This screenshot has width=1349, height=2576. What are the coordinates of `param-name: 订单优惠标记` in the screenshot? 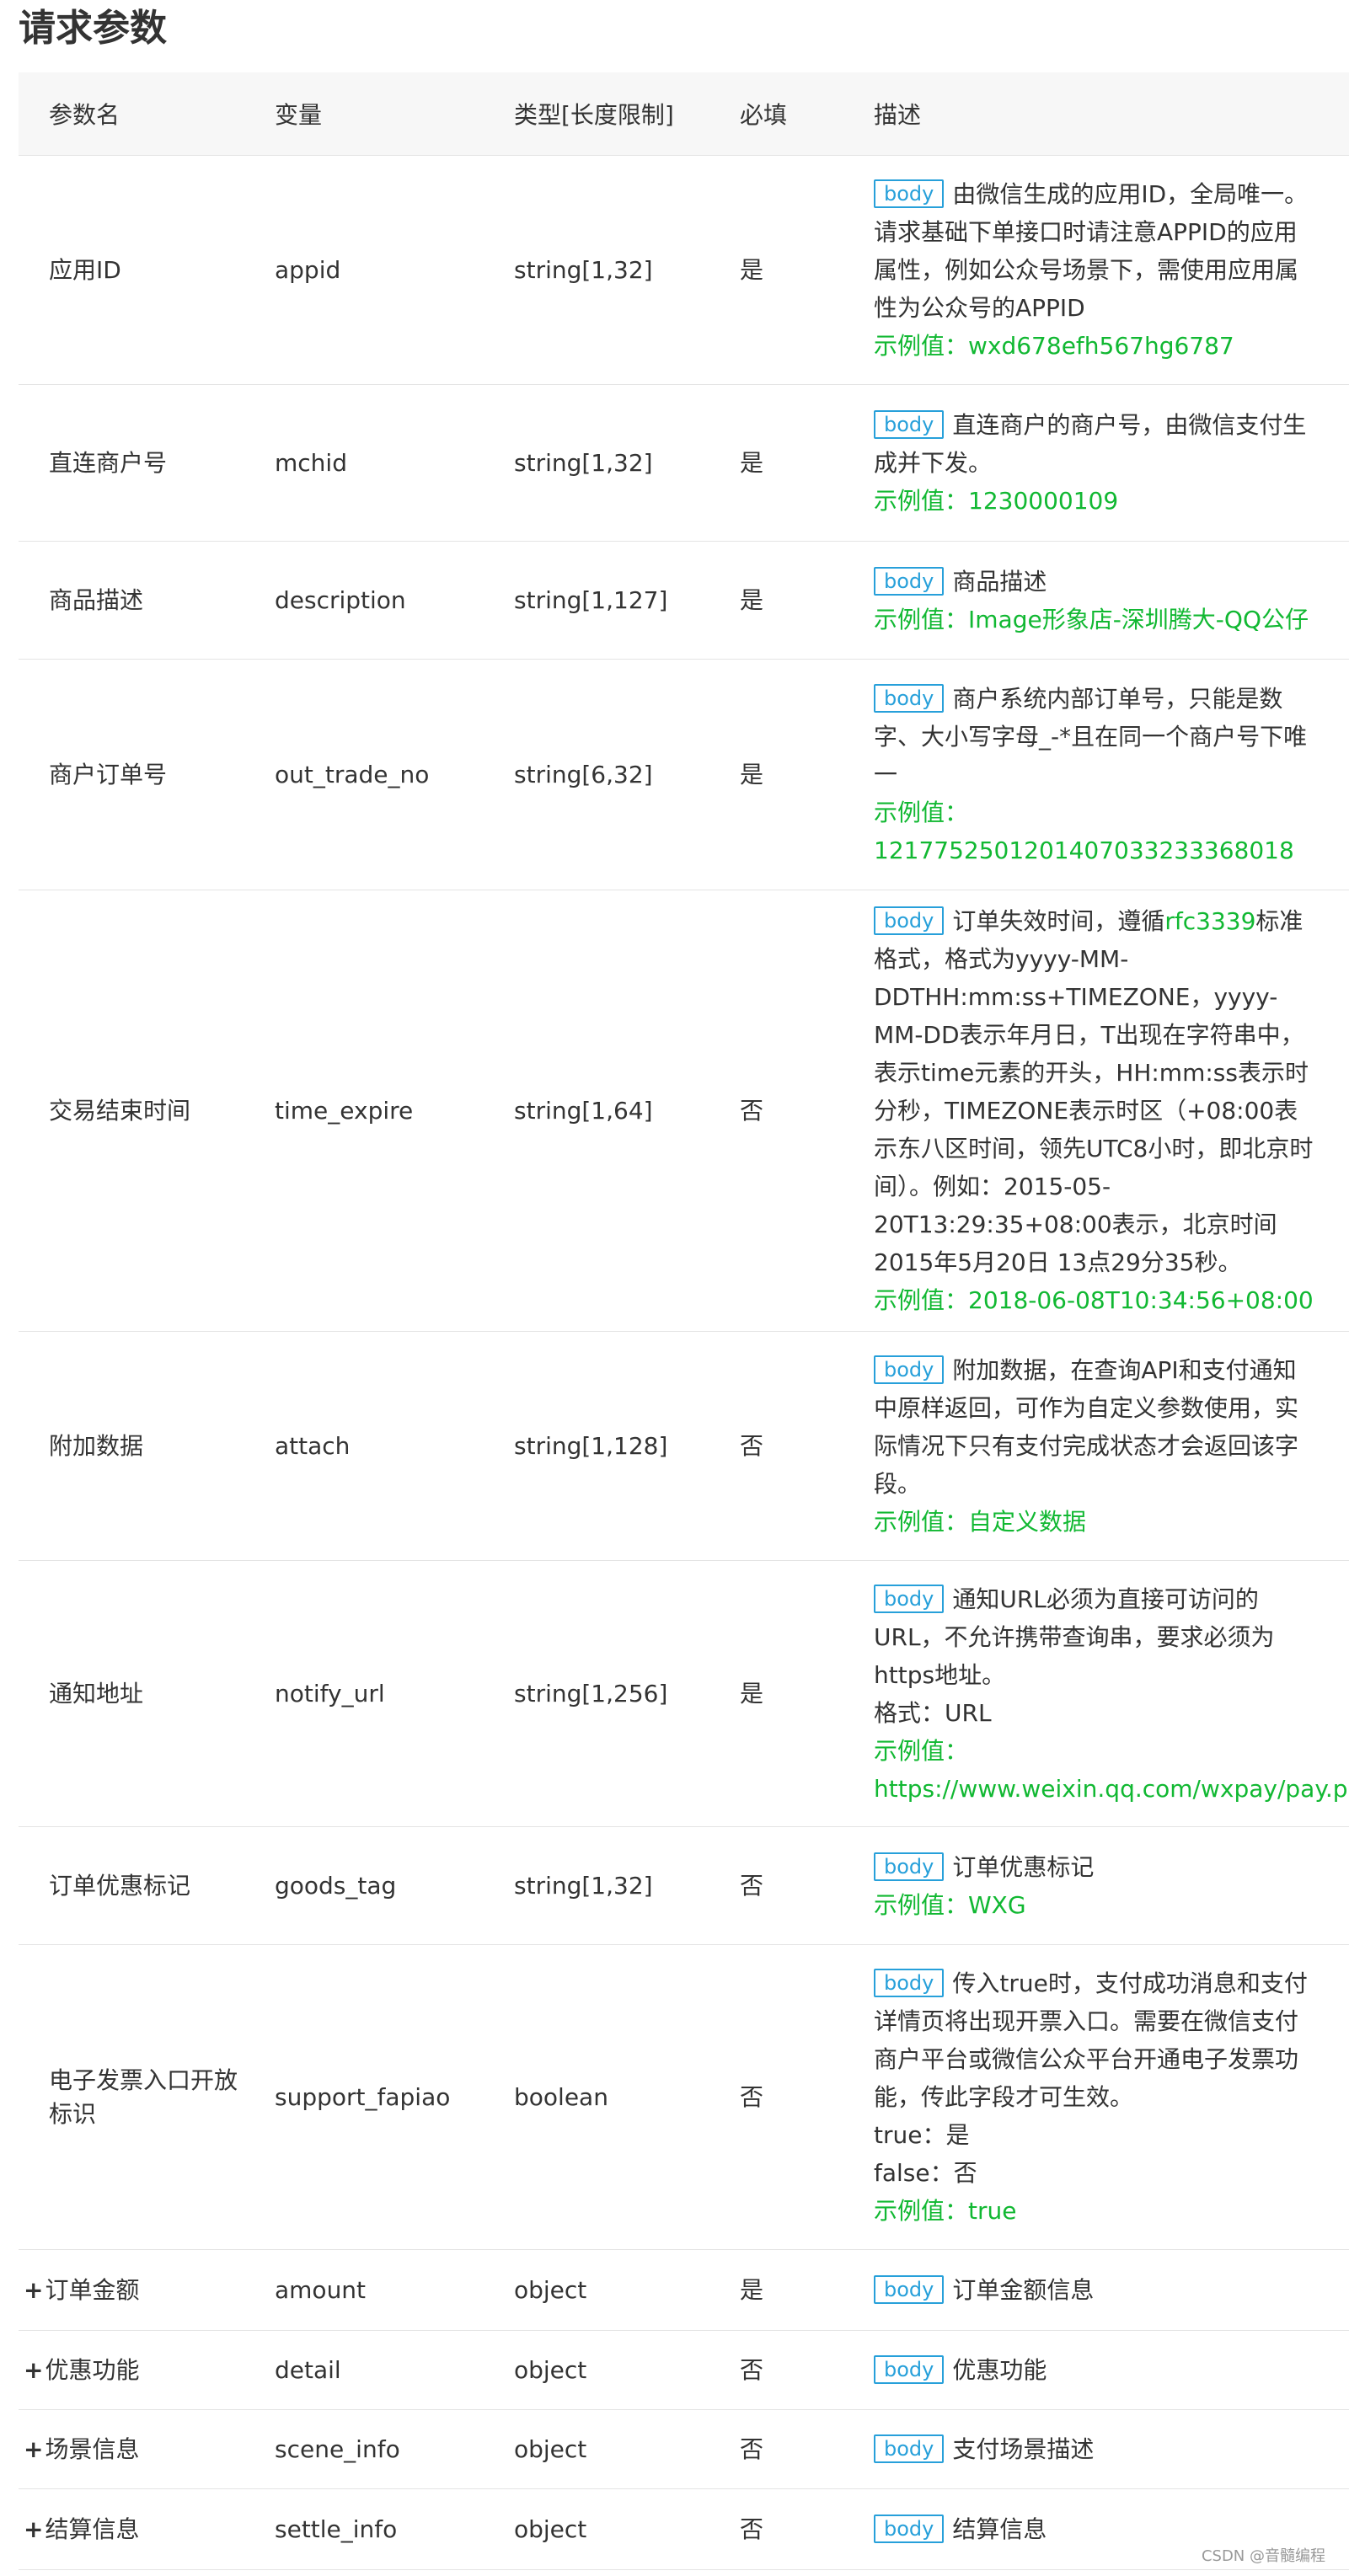 It's located at (120, 1885).